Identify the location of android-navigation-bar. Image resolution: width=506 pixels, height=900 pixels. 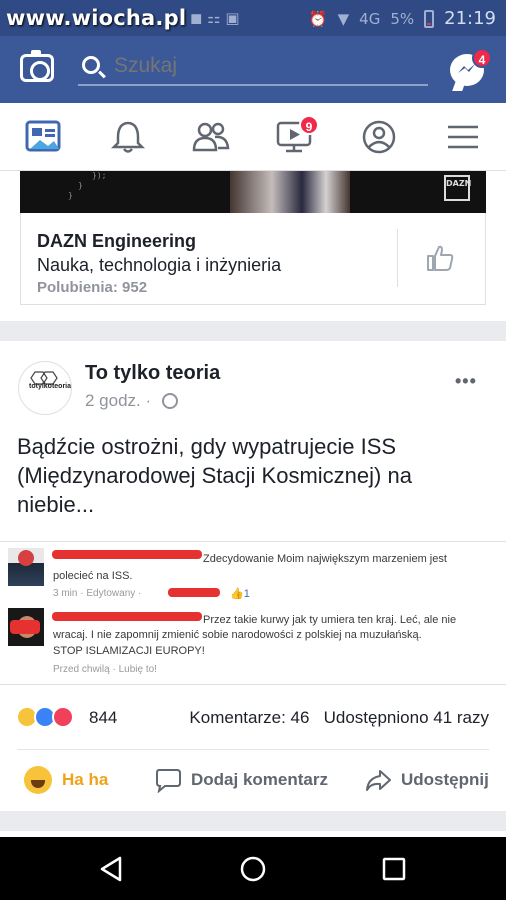
(253, 868).